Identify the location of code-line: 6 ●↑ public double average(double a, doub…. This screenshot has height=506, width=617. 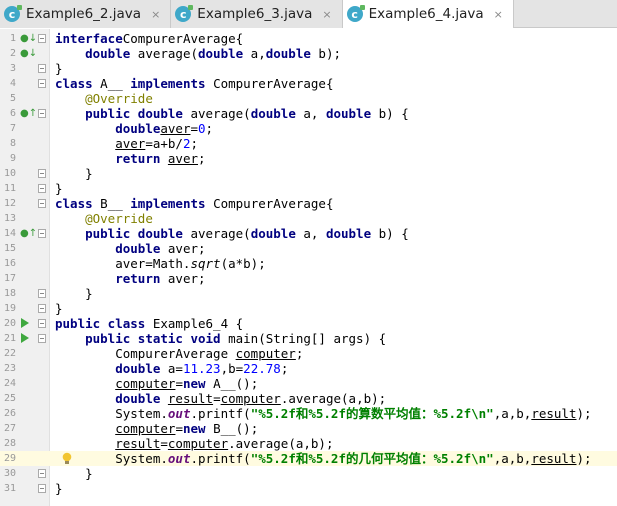
(308, 113).